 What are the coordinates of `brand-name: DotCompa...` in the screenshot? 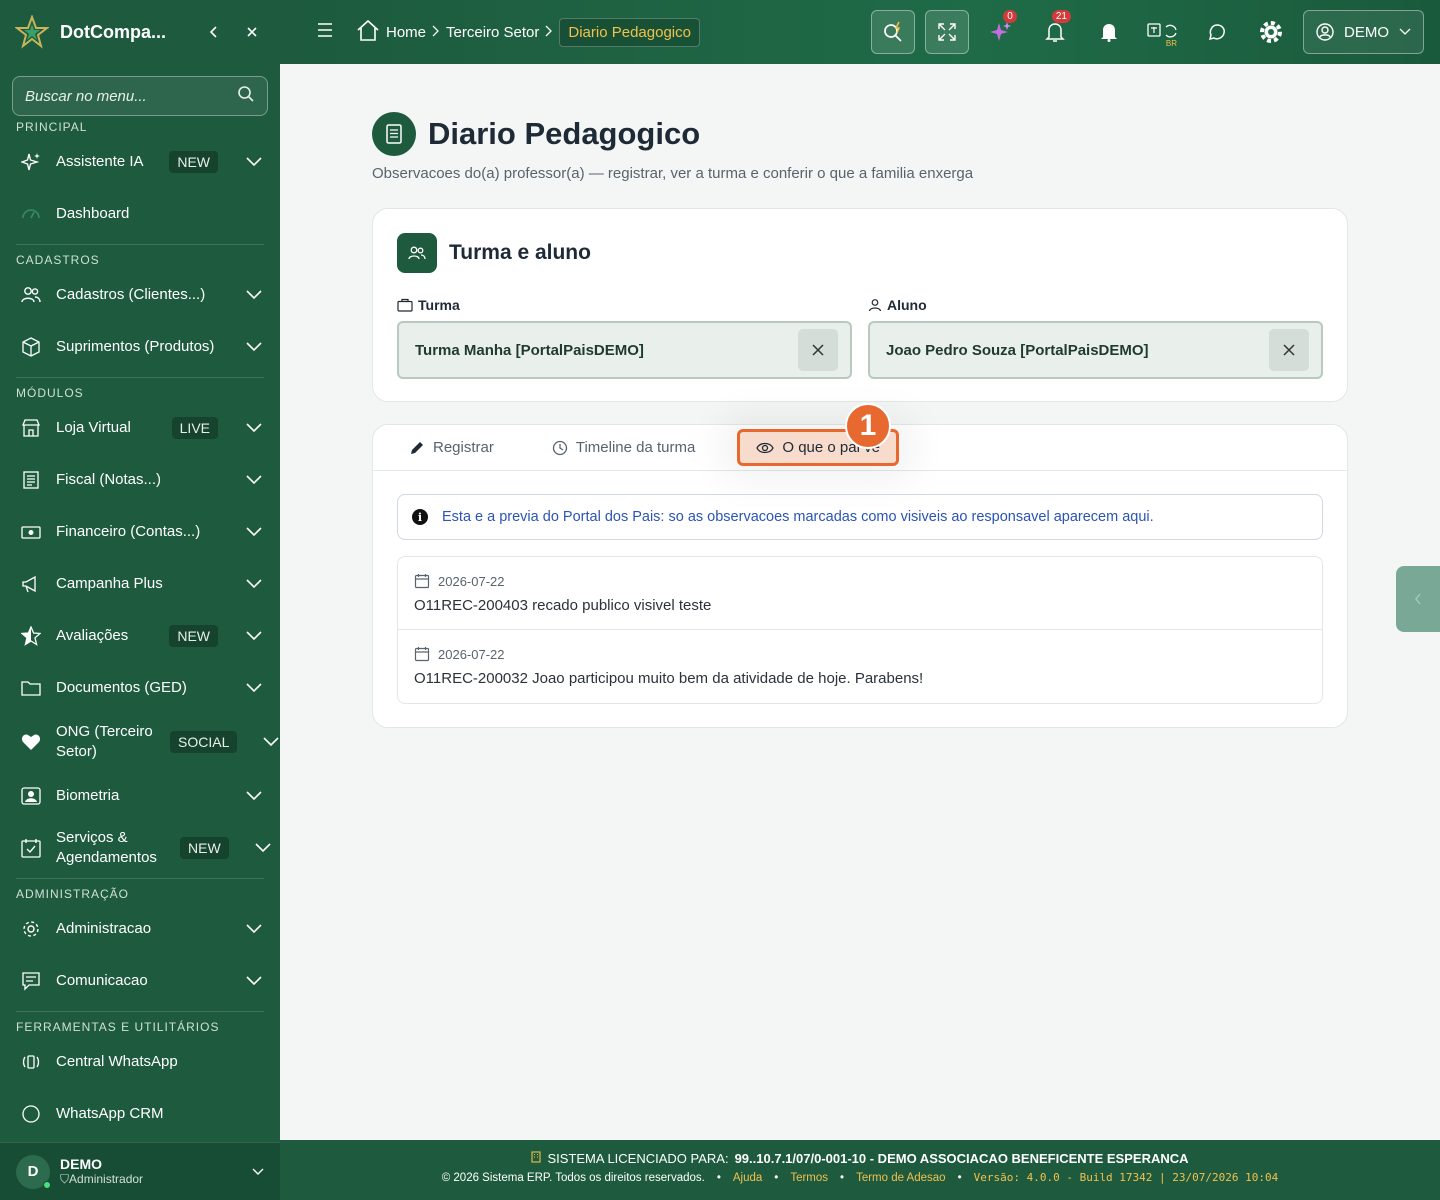 It's located at (113, 31).